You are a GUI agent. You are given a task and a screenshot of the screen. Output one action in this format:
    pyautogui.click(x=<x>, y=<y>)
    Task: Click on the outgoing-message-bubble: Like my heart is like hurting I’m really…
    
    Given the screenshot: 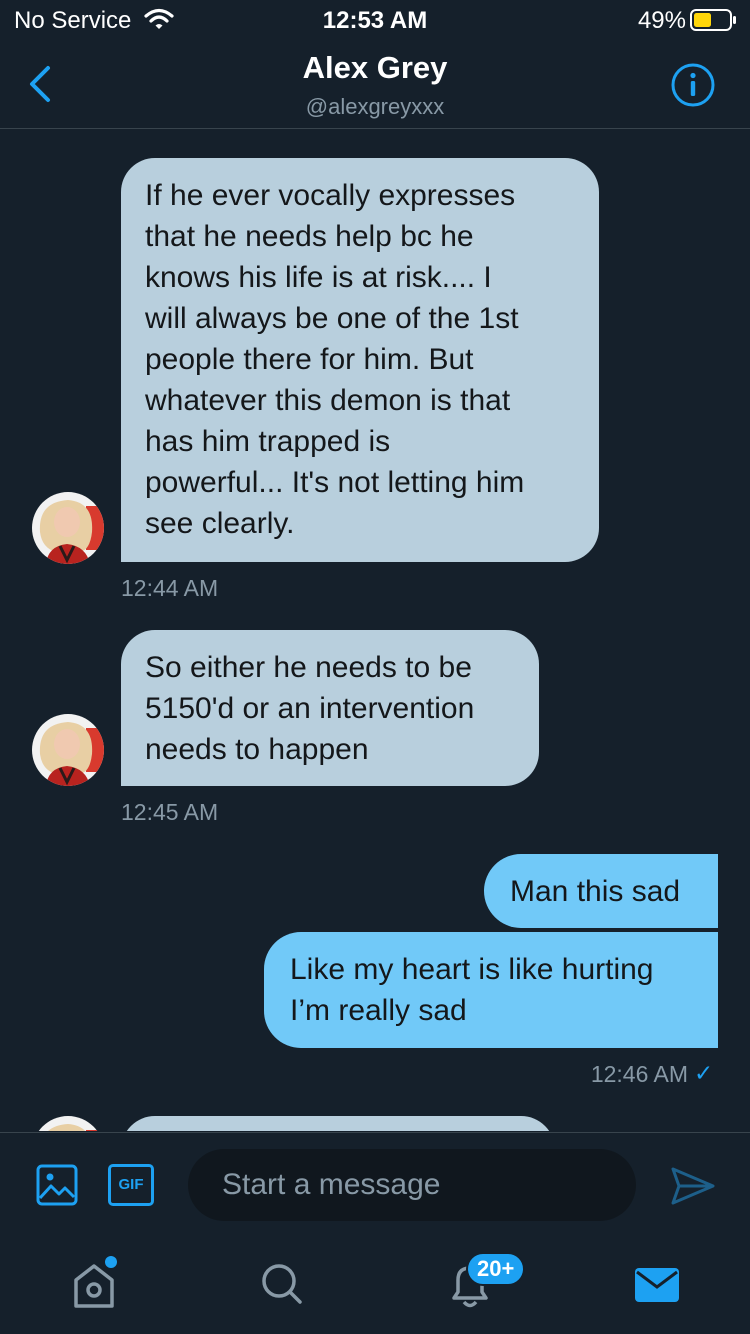 What is the action you would take?
    pyautogui.click(x=491, y=990)
    